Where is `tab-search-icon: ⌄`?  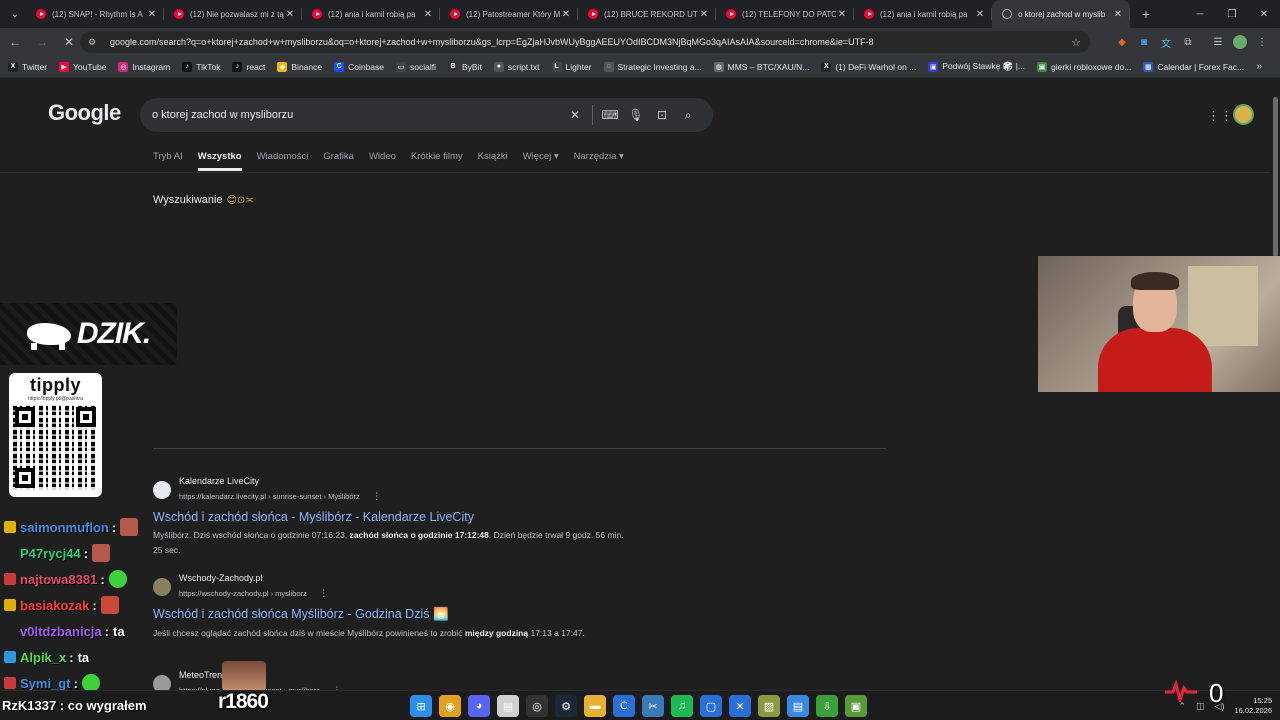
tab-search-icon: ⌄ is located at coordinates (15, 14).